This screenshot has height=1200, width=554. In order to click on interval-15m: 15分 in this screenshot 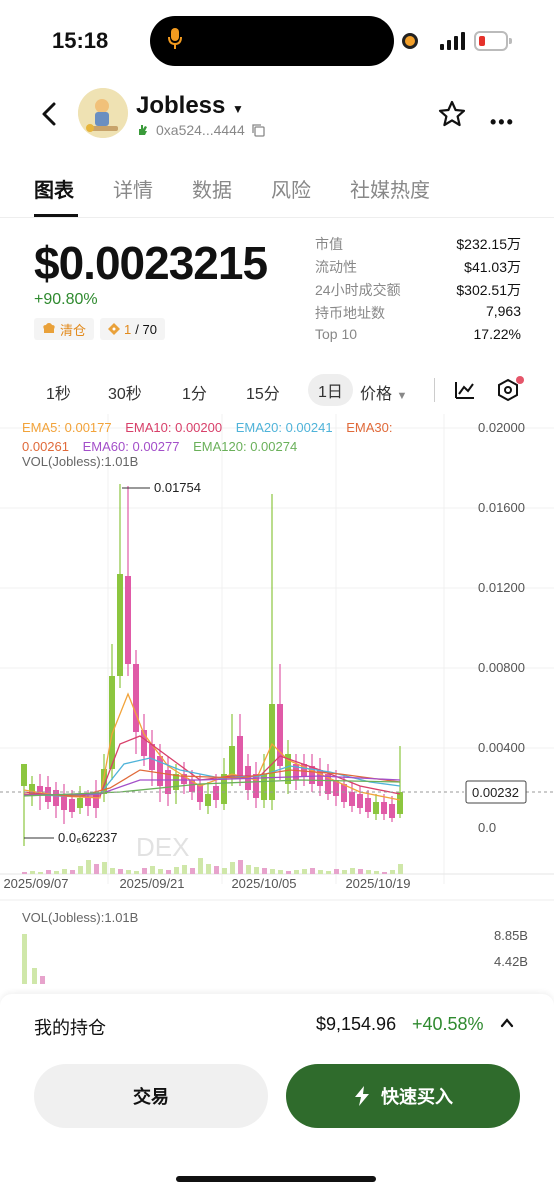, I will do `click(263, 392)`.